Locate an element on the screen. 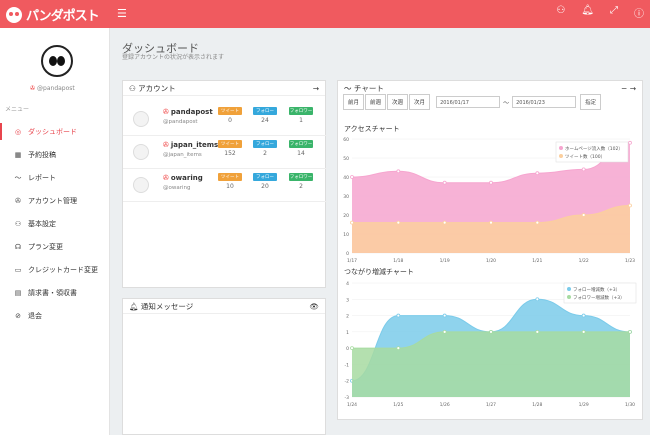  follower-stat: フォロワー 1 is located at coordinates (301, 115).